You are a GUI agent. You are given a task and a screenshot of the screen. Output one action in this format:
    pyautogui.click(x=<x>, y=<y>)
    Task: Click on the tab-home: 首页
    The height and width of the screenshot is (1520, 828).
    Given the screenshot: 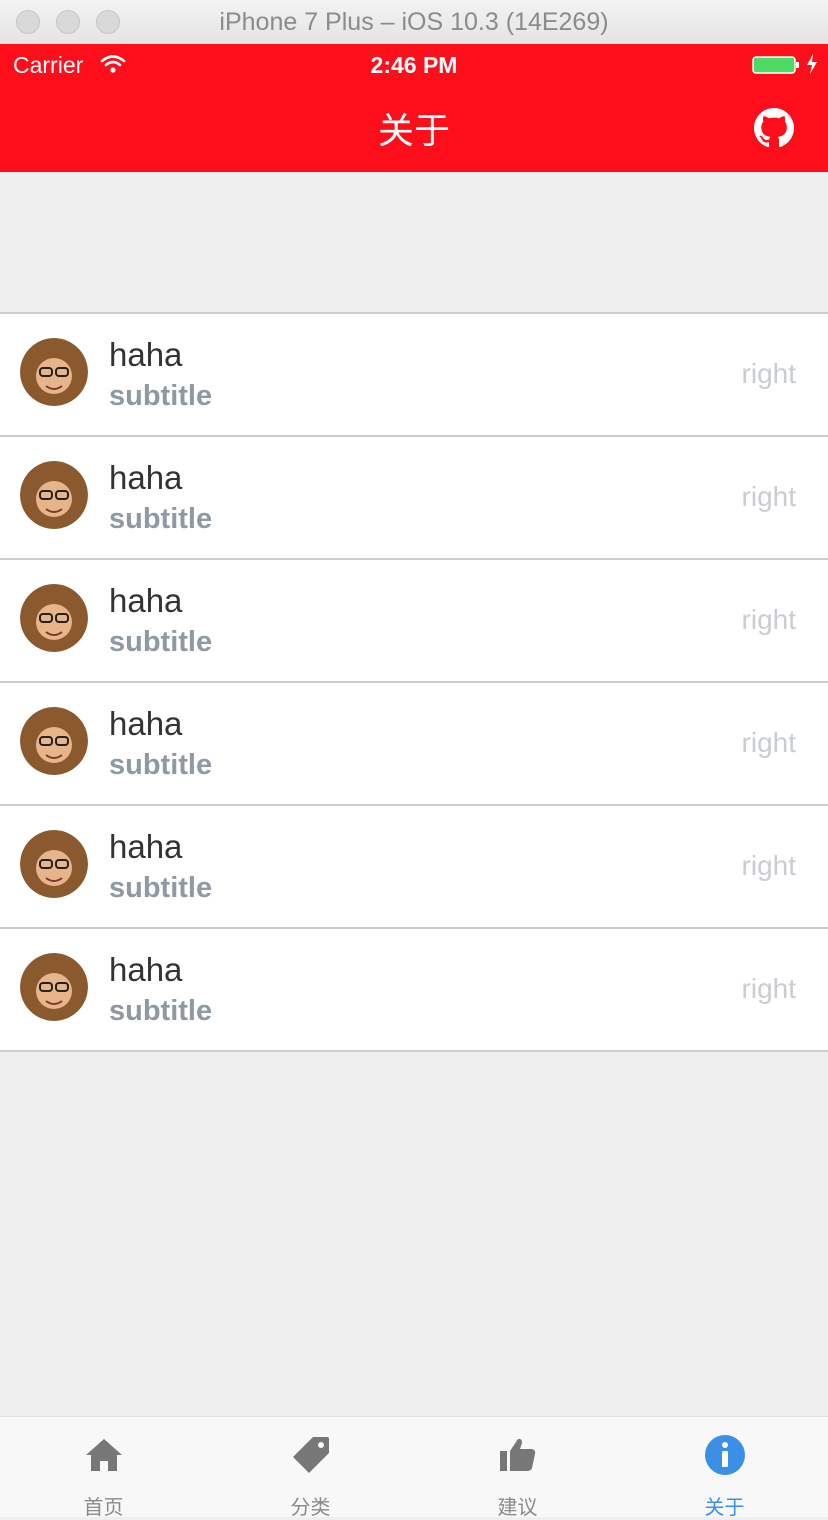 What is the action you would take?
    pyautogui.click(x=103, y=1468)
    